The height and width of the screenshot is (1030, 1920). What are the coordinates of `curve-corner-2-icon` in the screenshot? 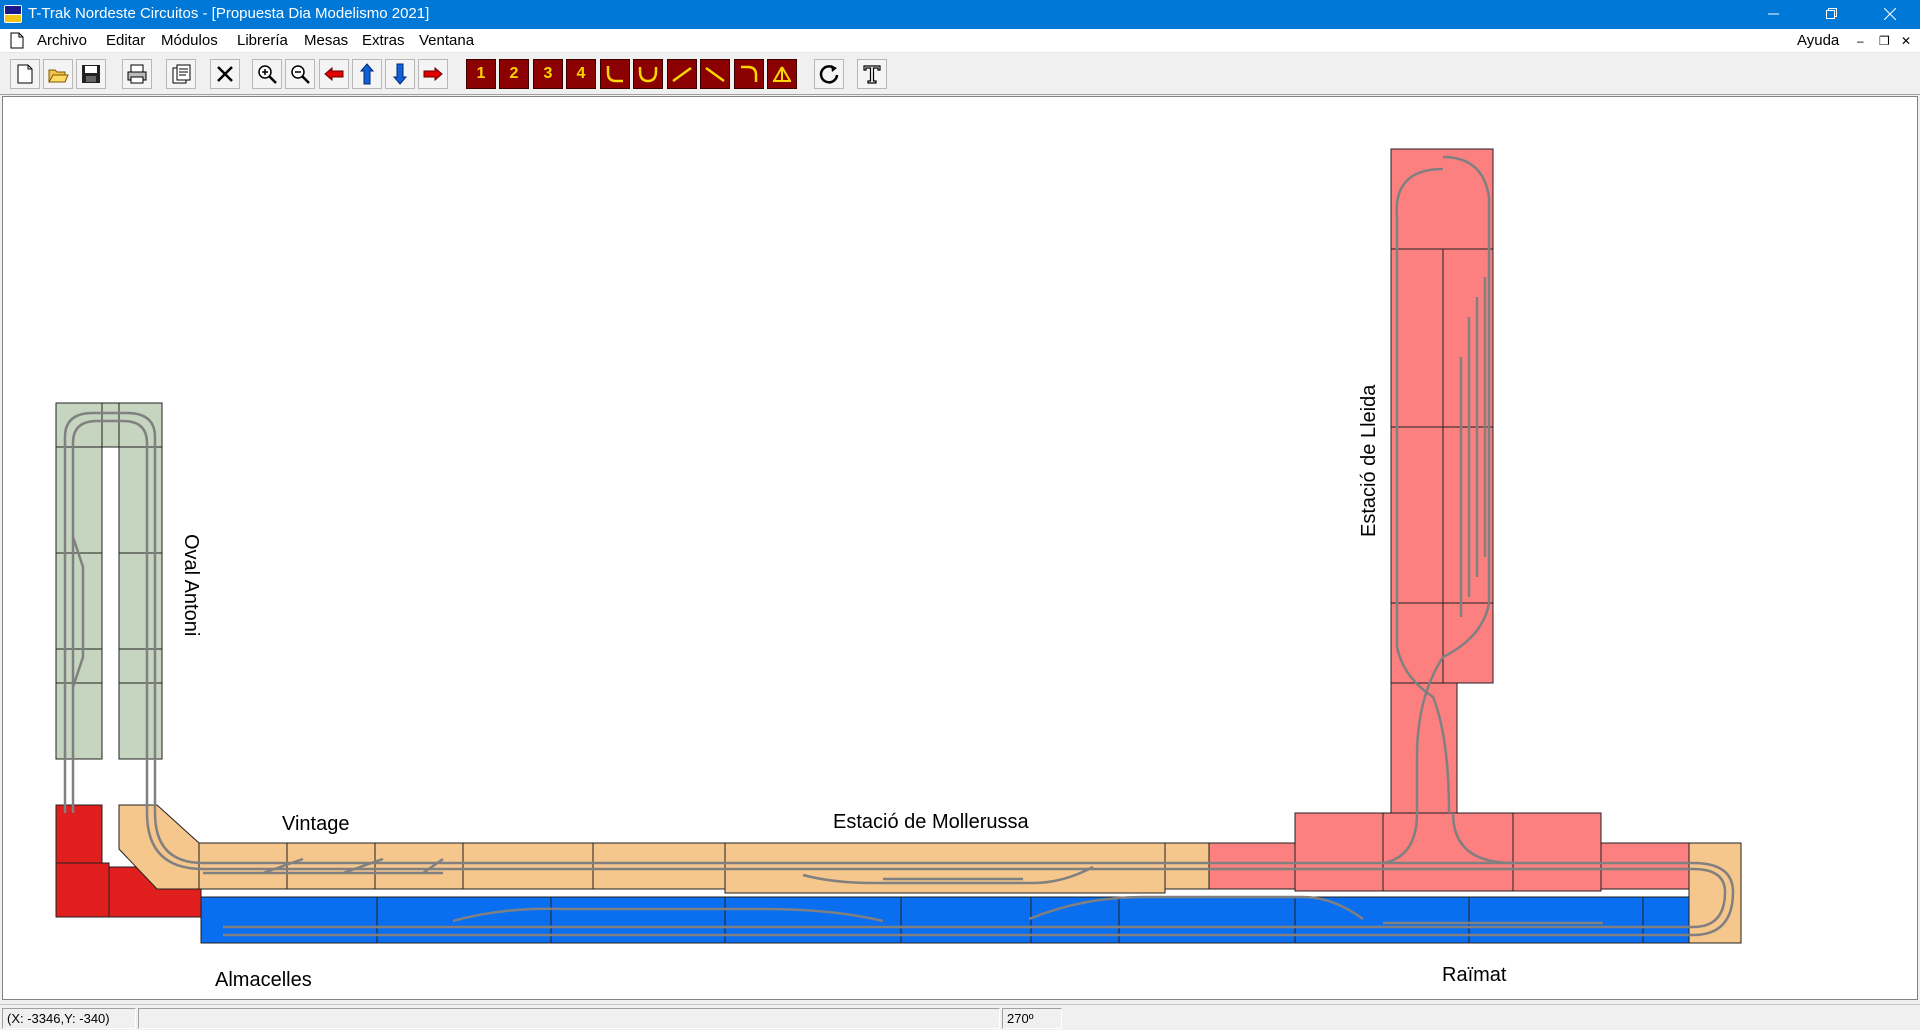 It's located at (749, 73).